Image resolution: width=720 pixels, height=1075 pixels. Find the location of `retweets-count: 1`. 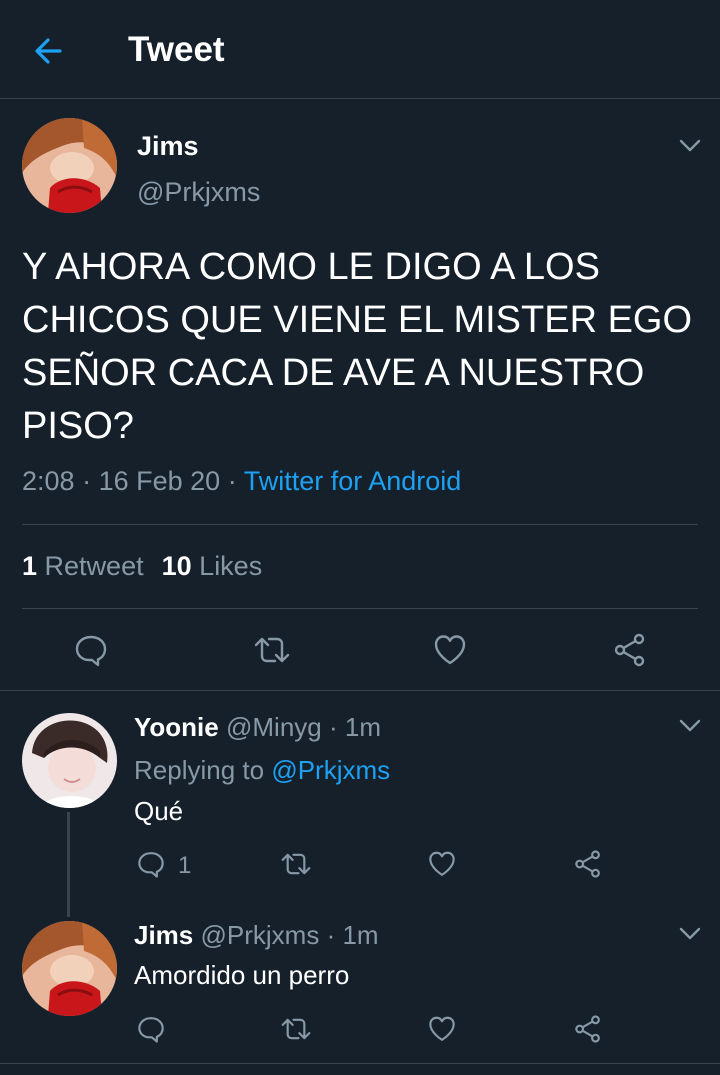

retweets-count: 1 is located at coordinates (30, 566).